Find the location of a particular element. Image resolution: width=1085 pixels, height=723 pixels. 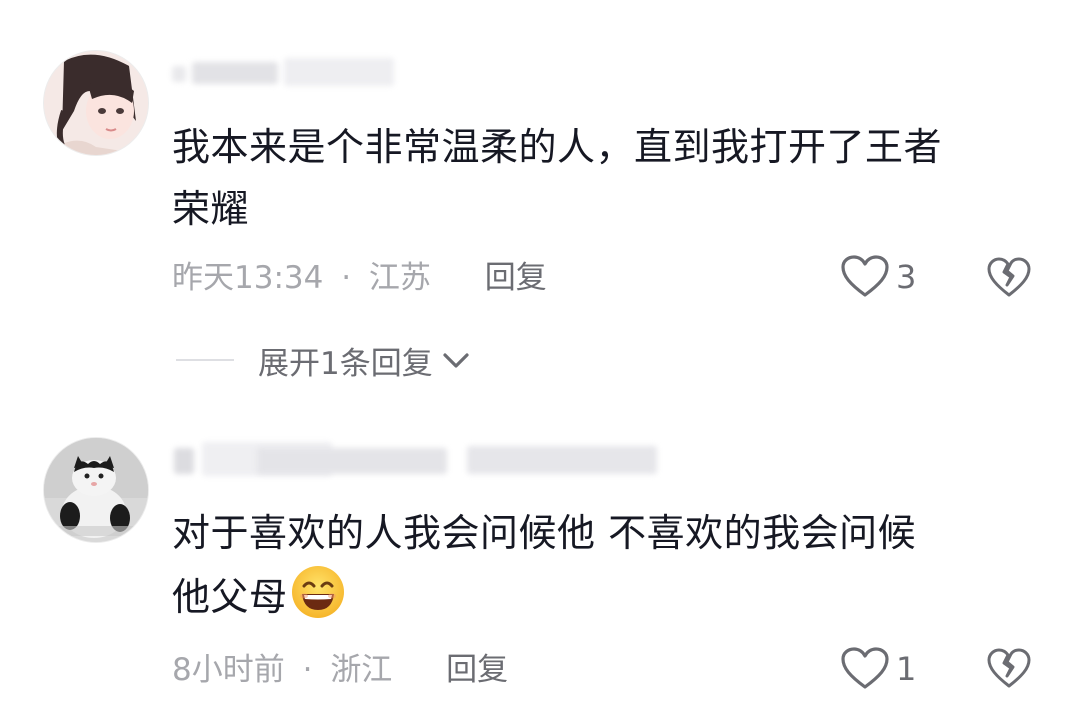

chevron-down-icon is located at coordinates (456, 360).